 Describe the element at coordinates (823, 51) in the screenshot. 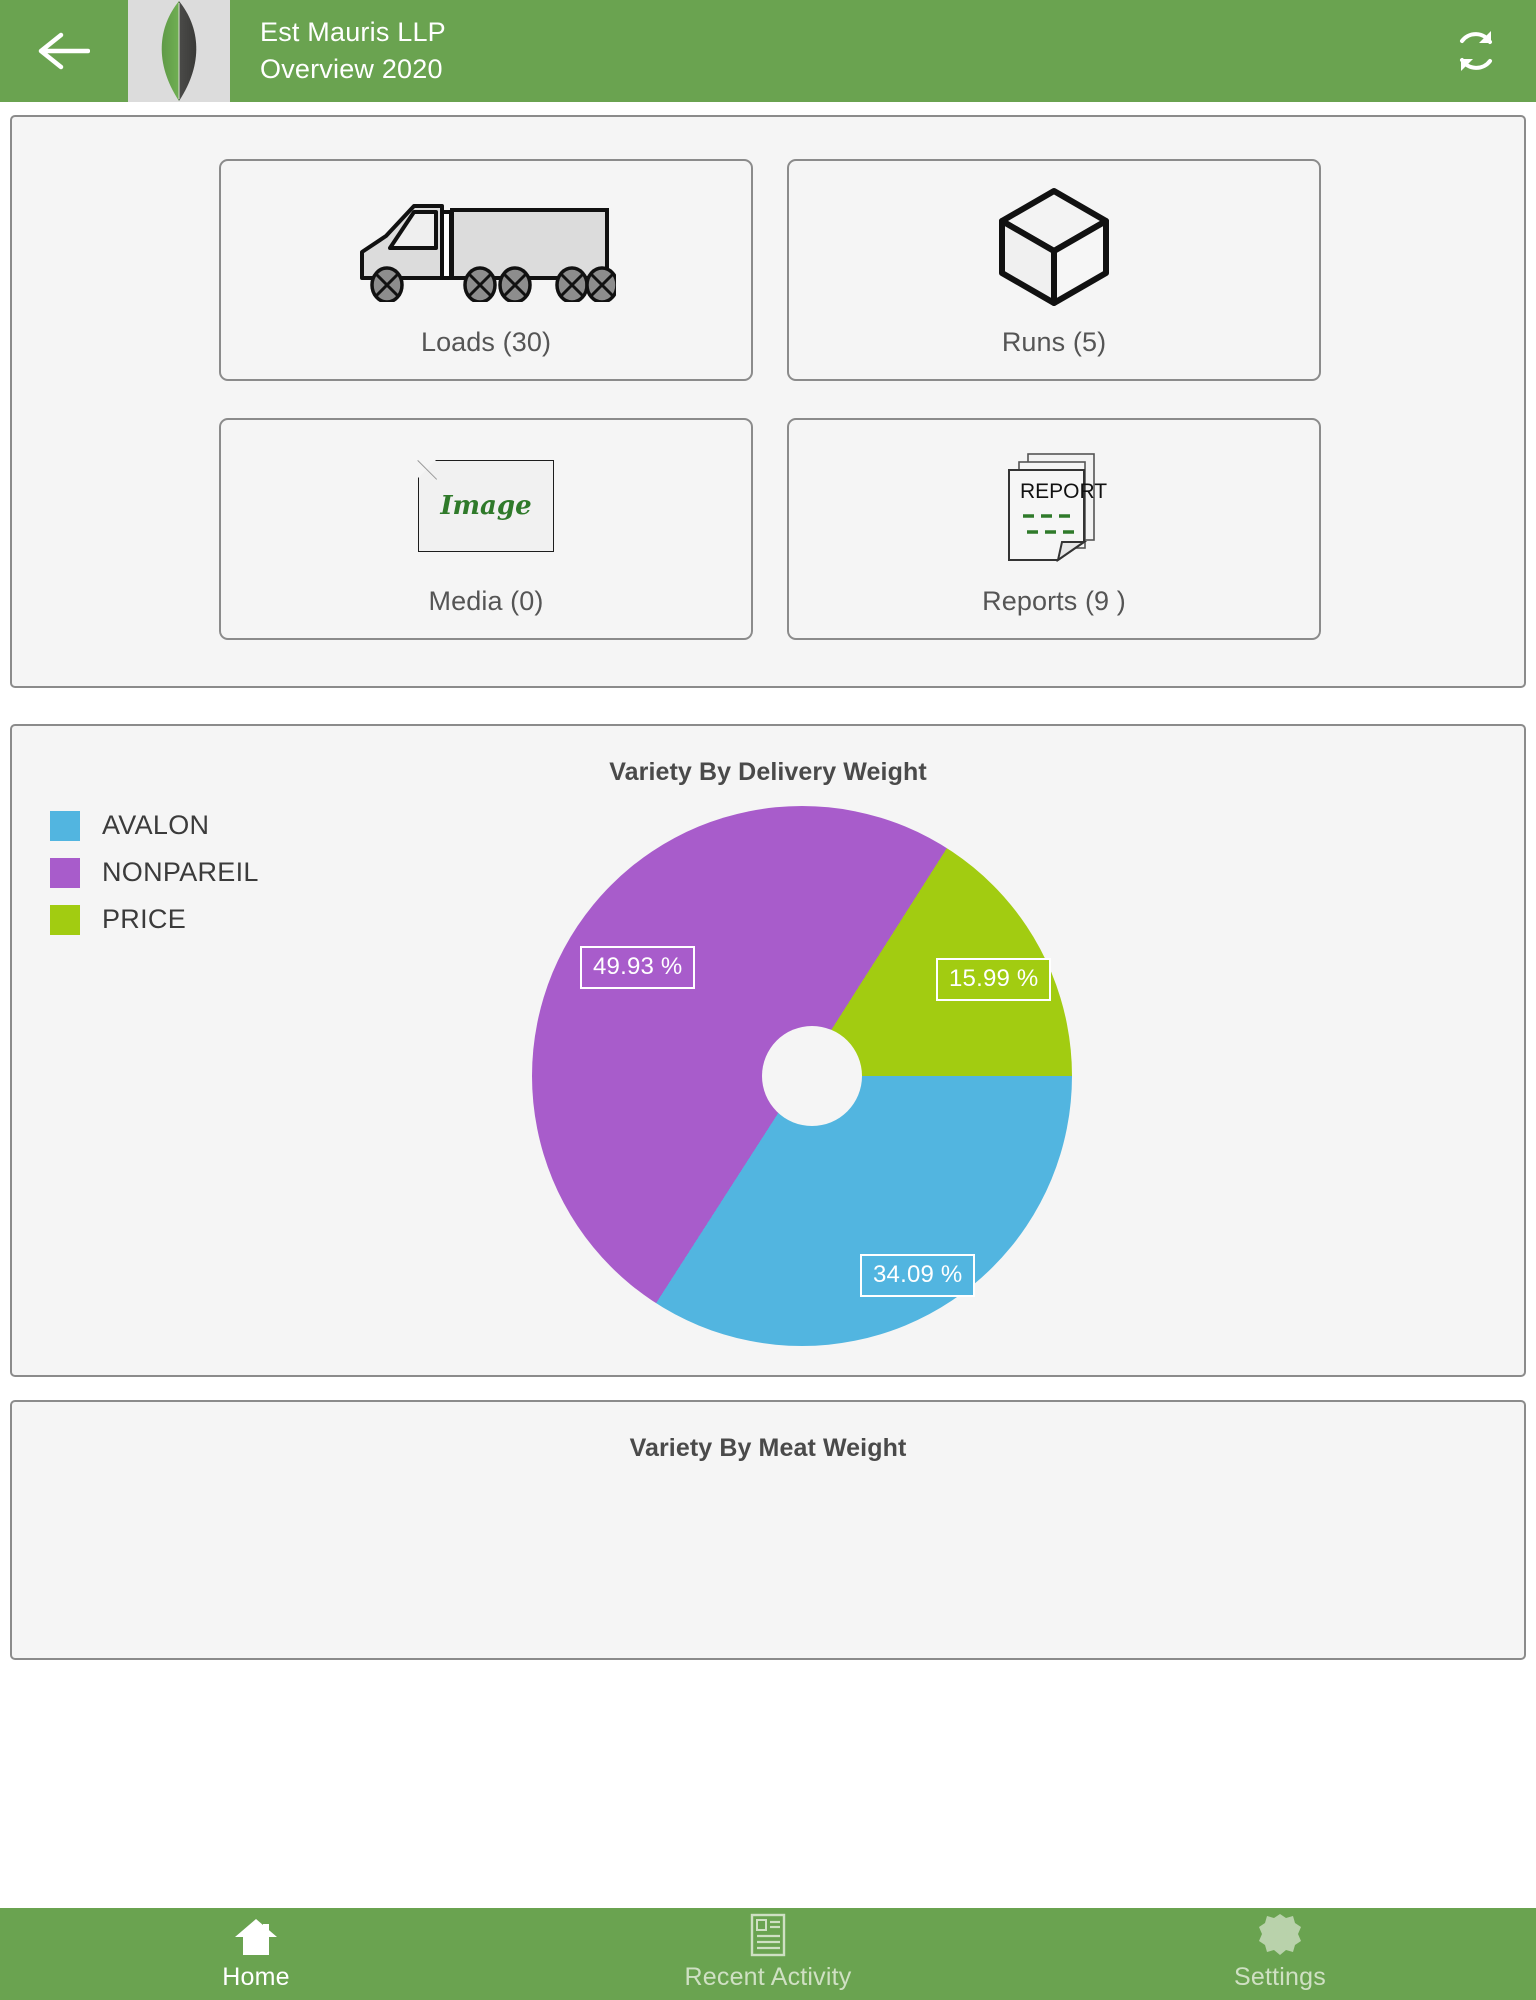

I see `header-titles: Est Mauris LLP Overview 2020` at that location.